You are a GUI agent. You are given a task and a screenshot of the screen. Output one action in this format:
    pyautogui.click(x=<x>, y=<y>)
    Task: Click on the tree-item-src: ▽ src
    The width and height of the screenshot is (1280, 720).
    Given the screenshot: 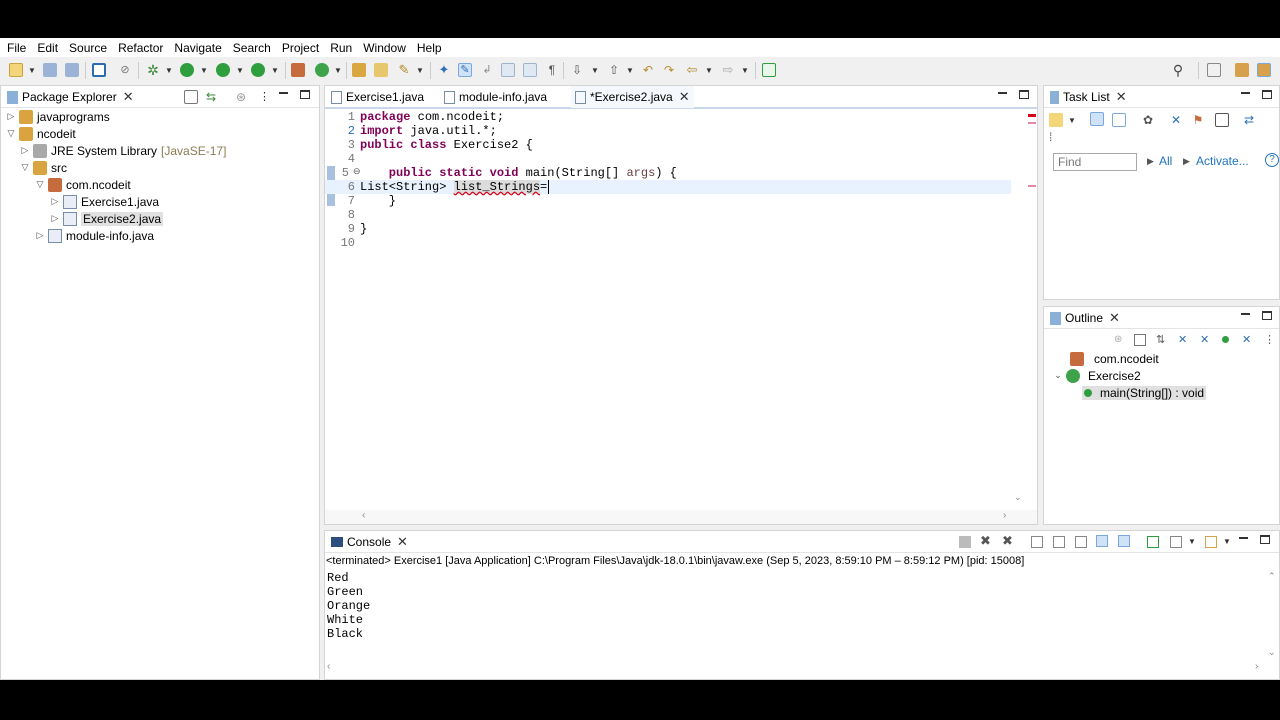 What is the action you would take?
    pyautogui.click(x=43, y=167)
    